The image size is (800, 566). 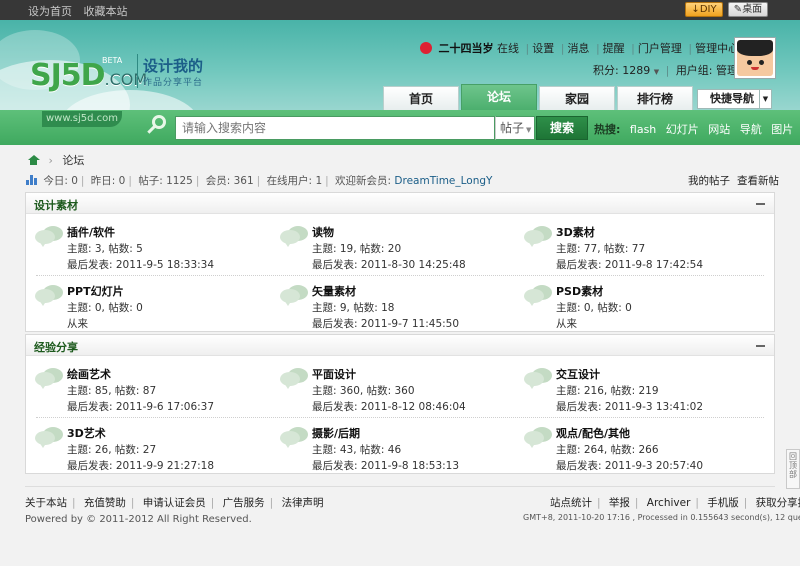 What do you see at coordinates (105, 503) in the screenshot?
I see `donate-link: 充值赞助` at bounding box center [105, 503].